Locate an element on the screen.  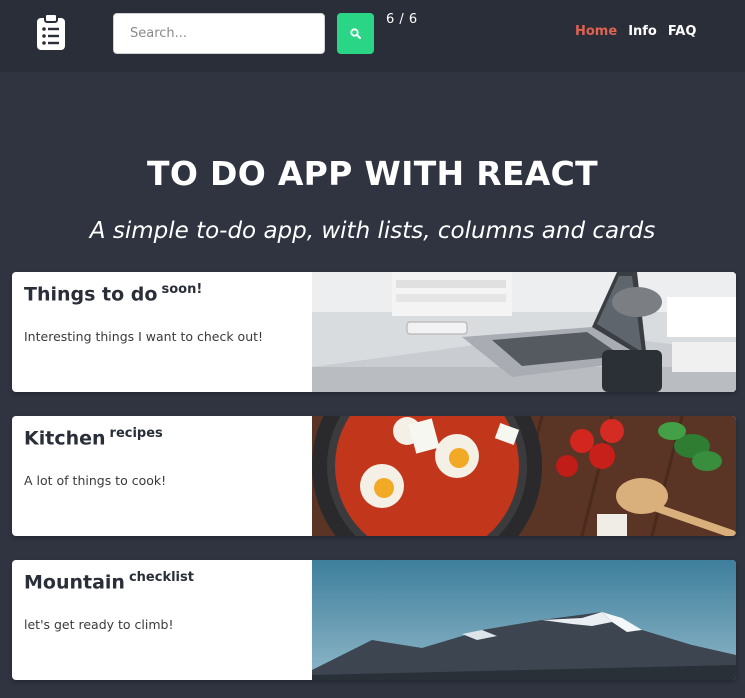
laptop-desk-photo is located at coordinates (524, 332).